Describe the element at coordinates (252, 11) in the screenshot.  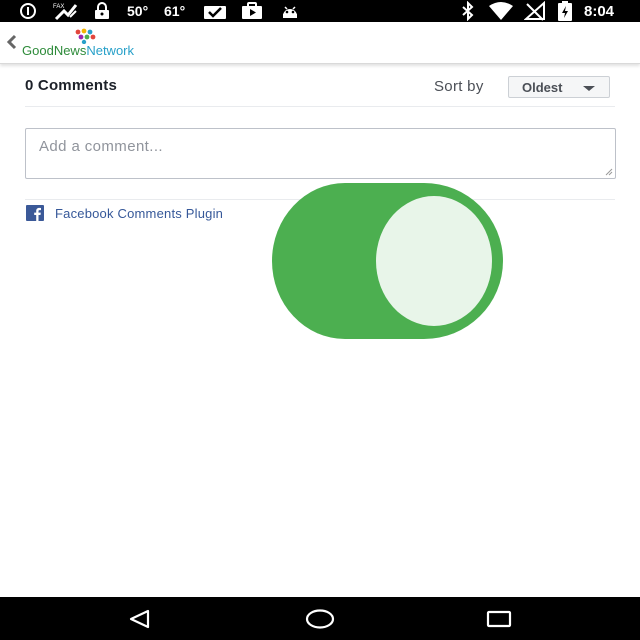
I see `play-store-icon` at that location.